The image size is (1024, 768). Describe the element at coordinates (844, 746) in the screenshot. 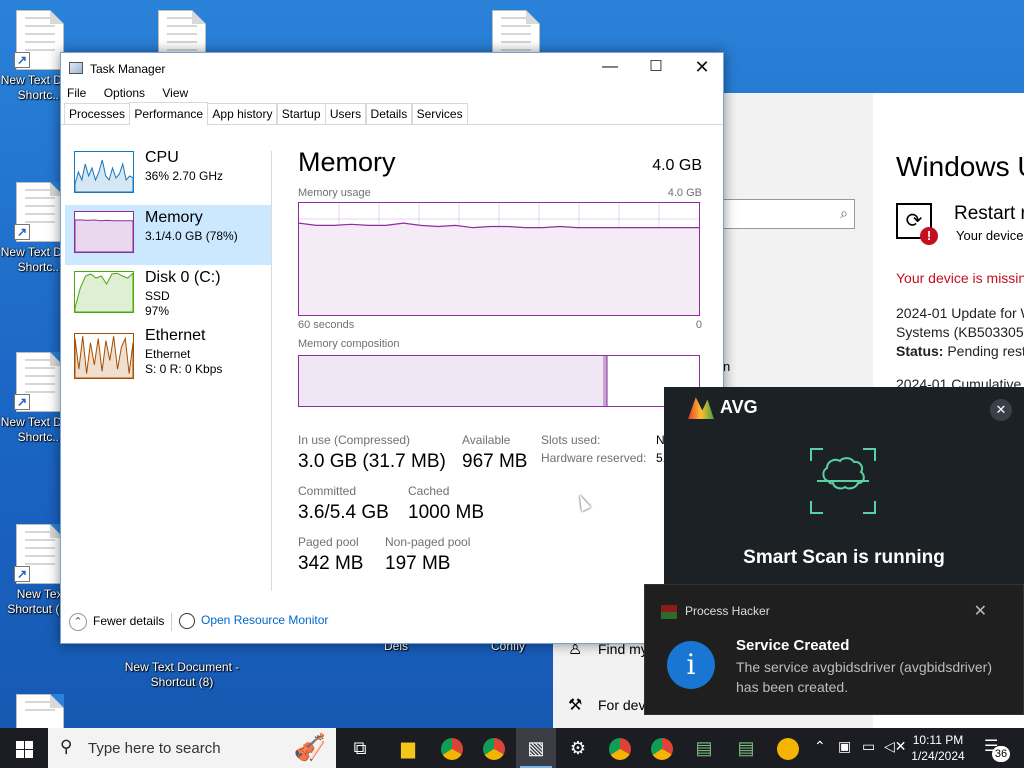

I see `tray-process-icon: ▣` at that location.